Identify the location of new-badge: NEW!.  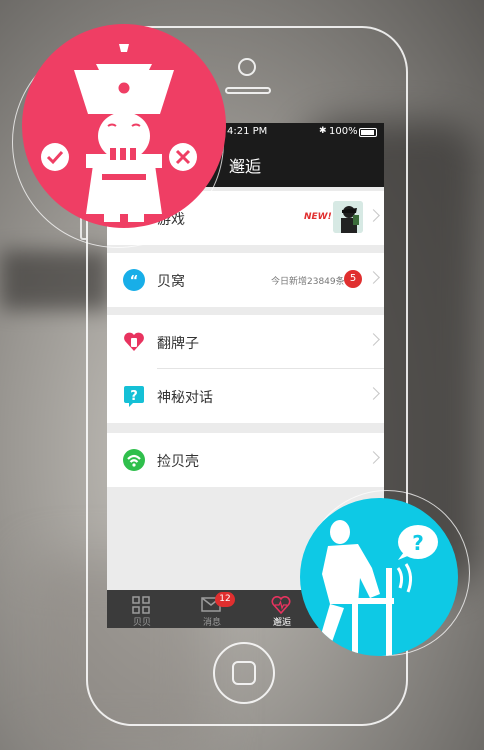
(318, 217).